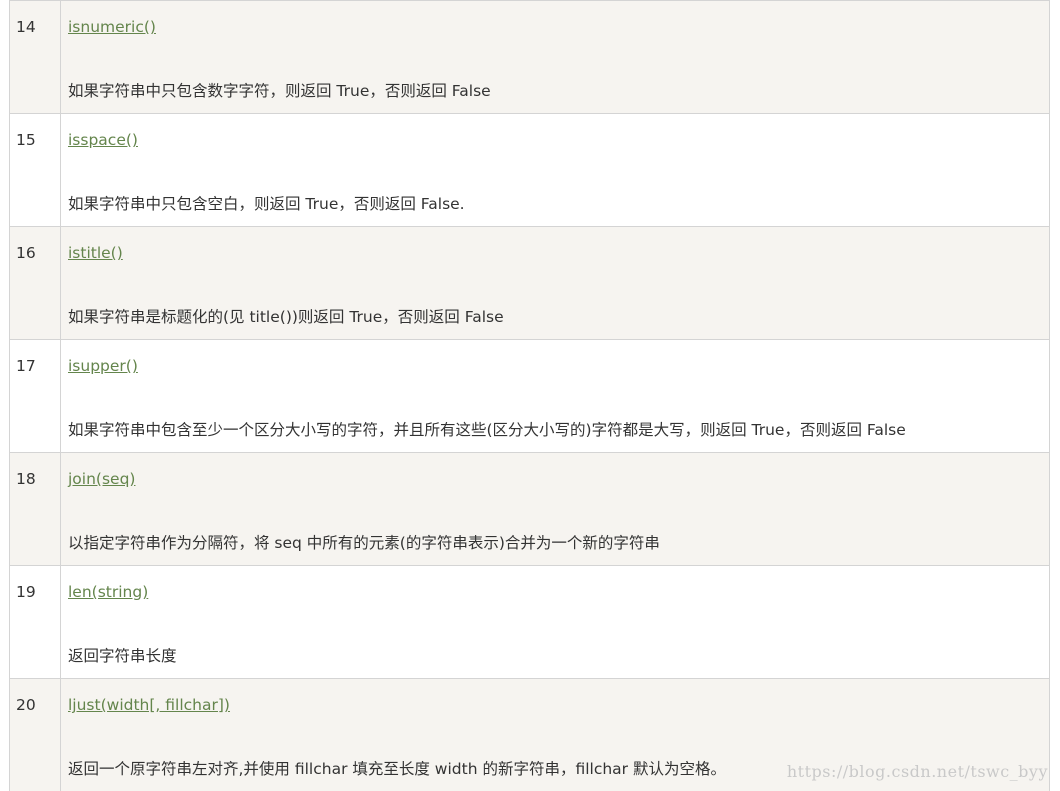 The image size is (1060, 791). What do you see at coordinates (558, 366) in the screenshot?
I see `method-link-isupper: isupper()` at bounding box center [558, 366].